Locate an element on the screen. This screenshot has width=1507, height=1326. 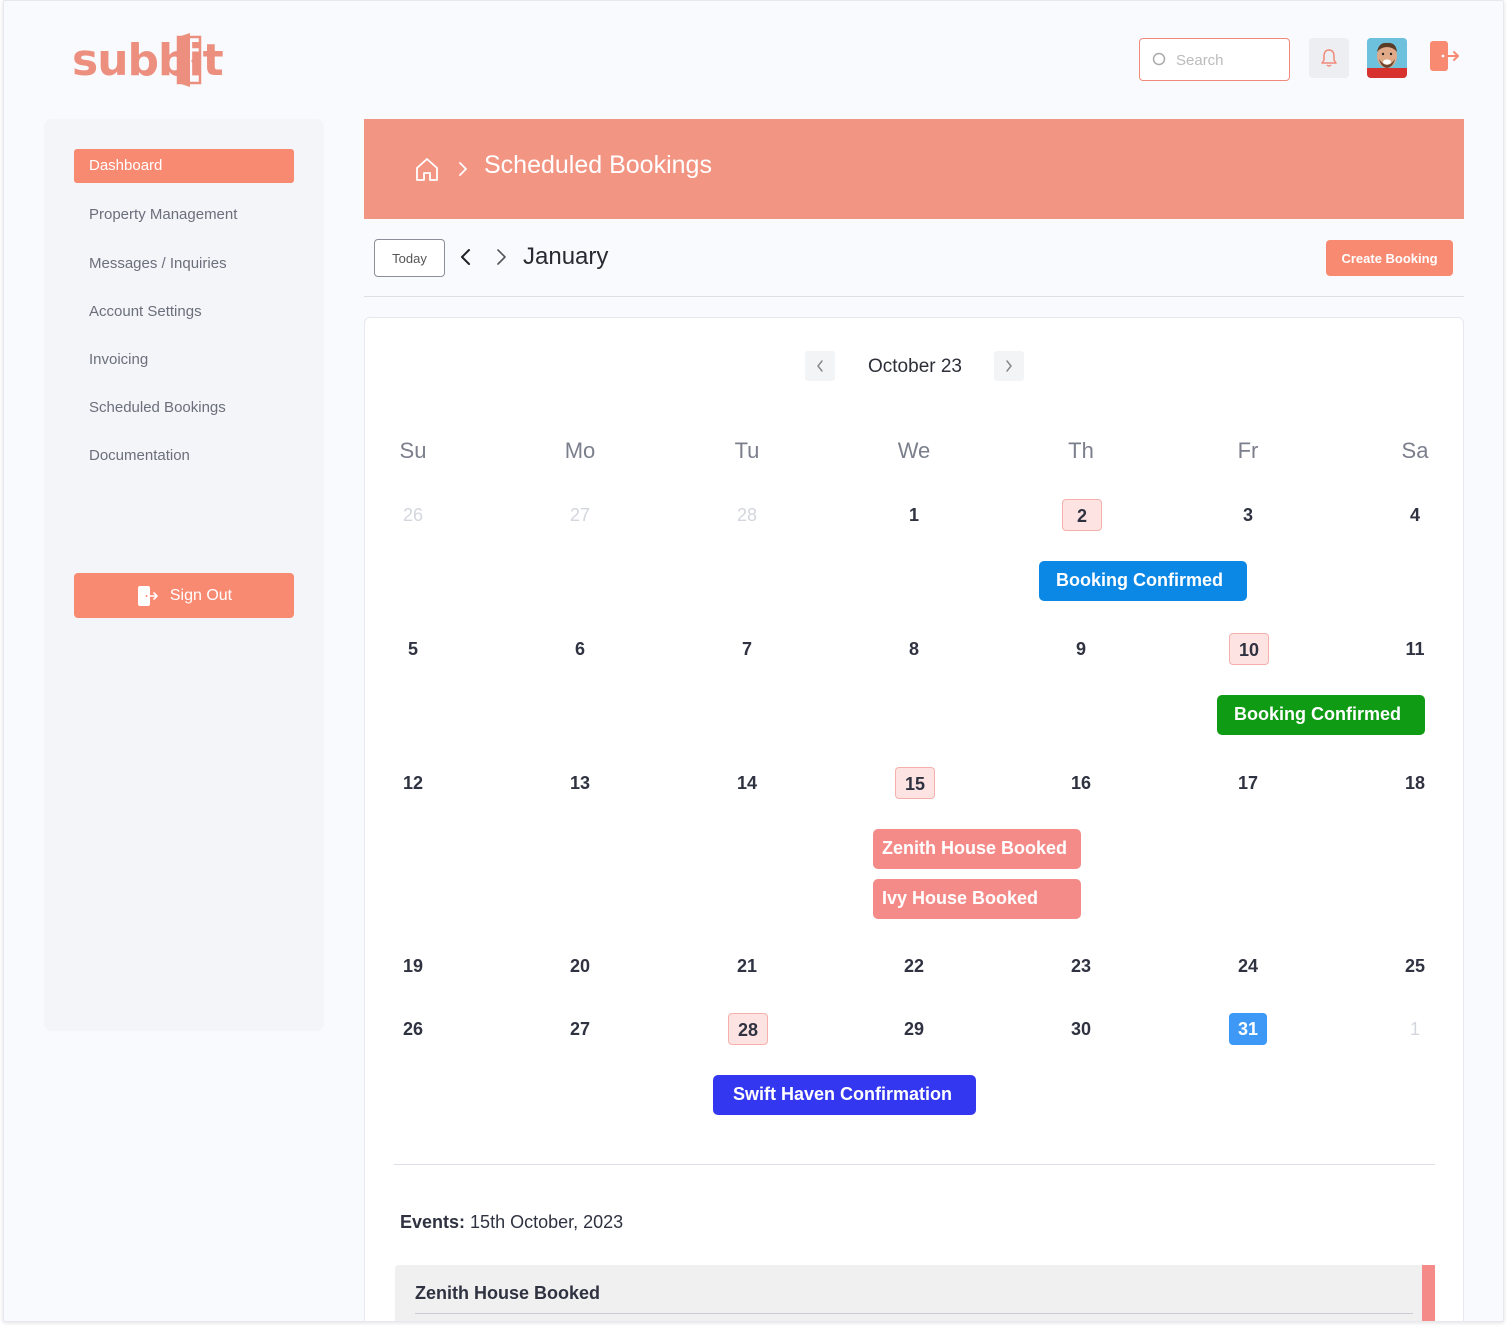
sidebar-item-invoicing: Invoicing is located at coordinates (184, 360).